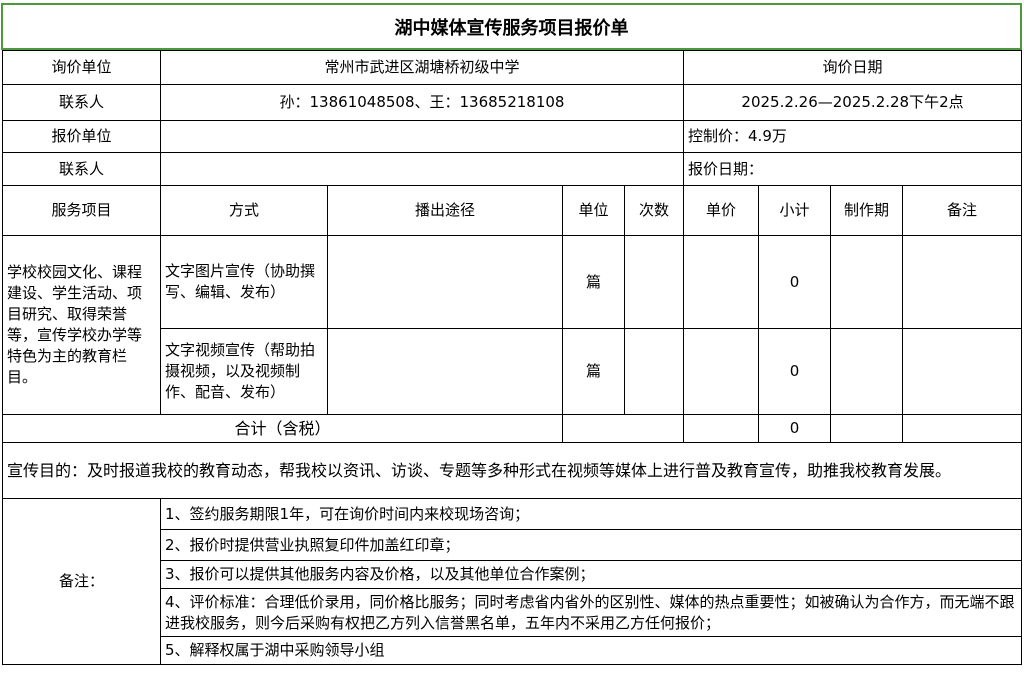 The width and height of the screenshot is (1024, 677). What do you see at coordinates (853, 102) in the screenshot?
I see `date-value: 2025.2.26—2025.2.28下午2点` at bounding box center [853, 102].